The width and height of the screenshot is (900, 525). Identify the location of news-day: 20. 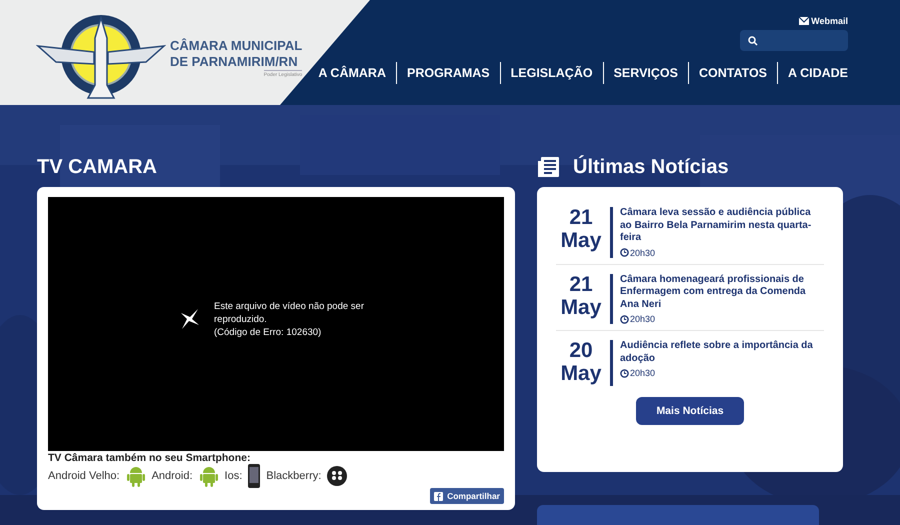
(581, 351).